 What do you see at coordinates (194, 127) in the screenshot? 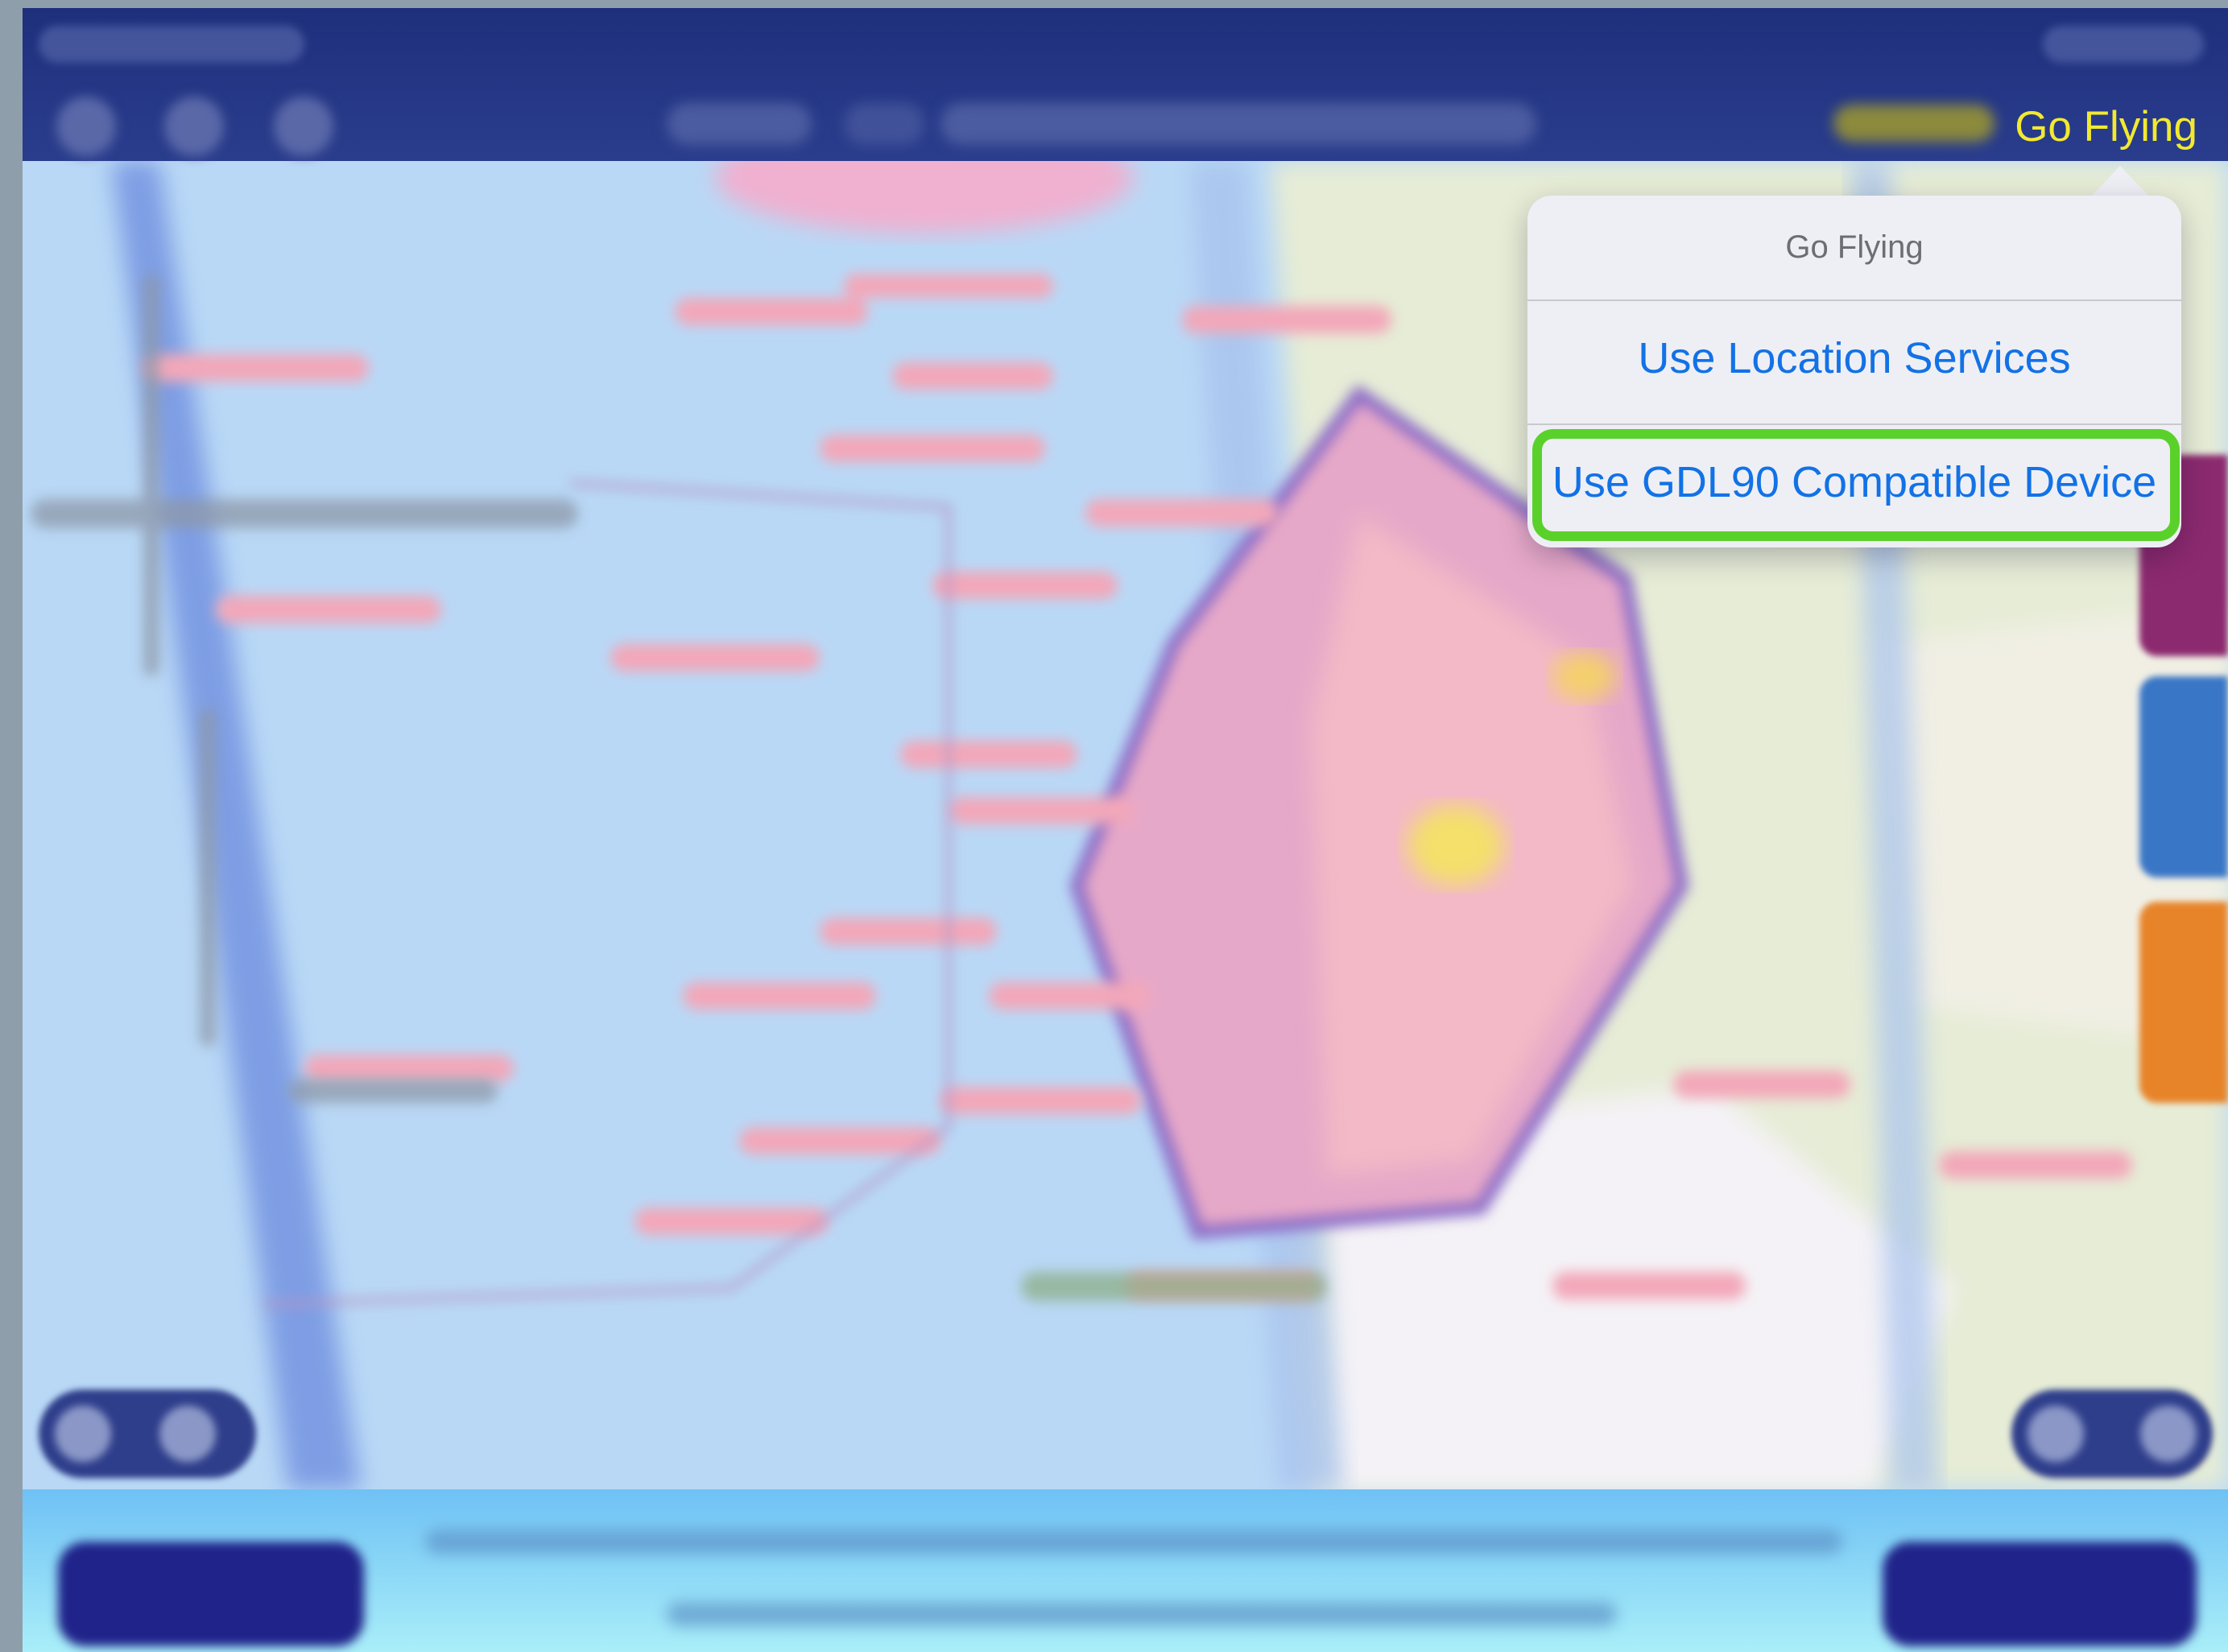
I see `settings-icon` at bounding box center [194, 127].